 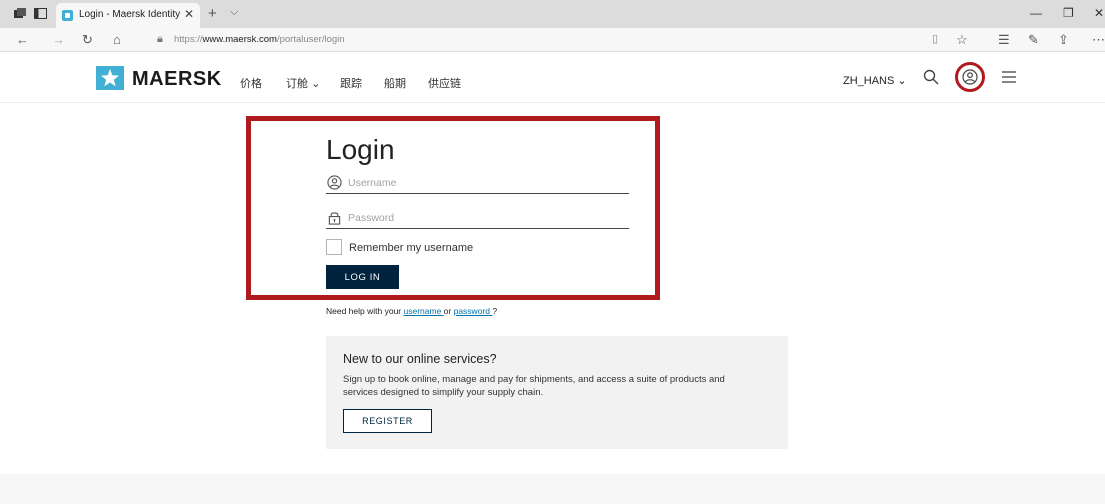 I want to click on tab-title: Login - Maersk Identity, so click(x=130, y=14).